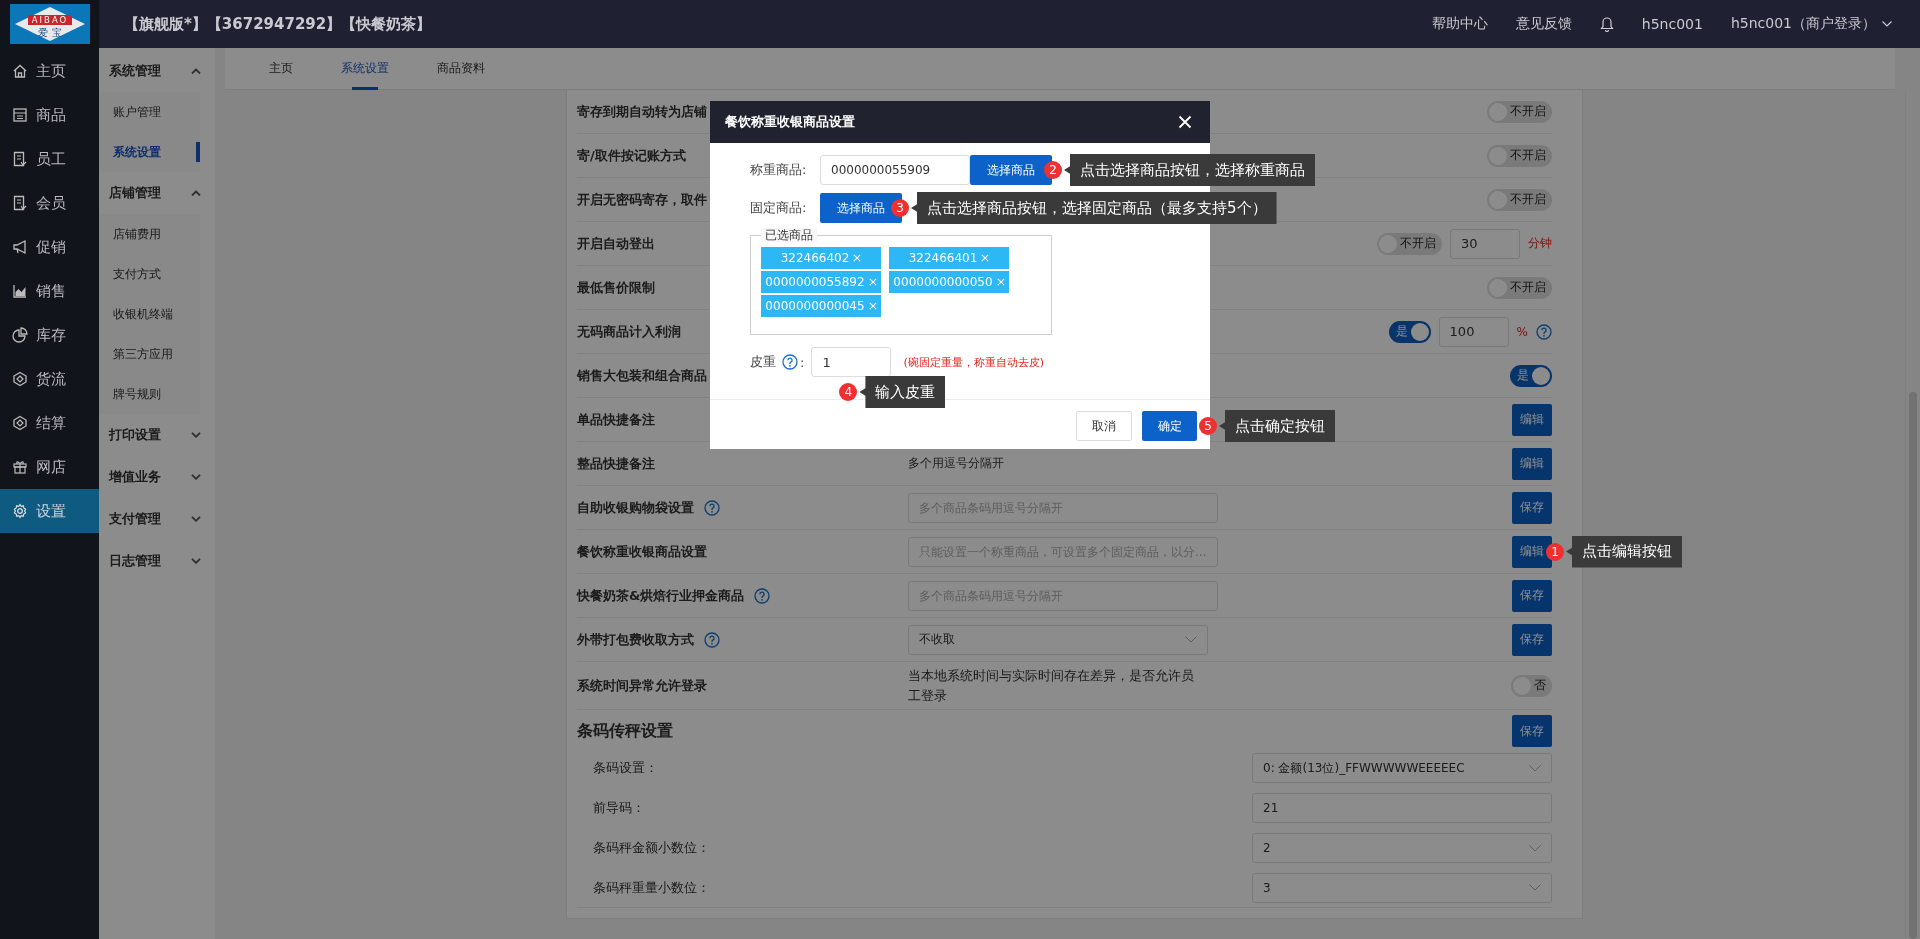 The image size is (1920, 939). I want to click on store-title: 【旗舰版*】【3672947292】【快餐奶茶】, so click(278, 24).